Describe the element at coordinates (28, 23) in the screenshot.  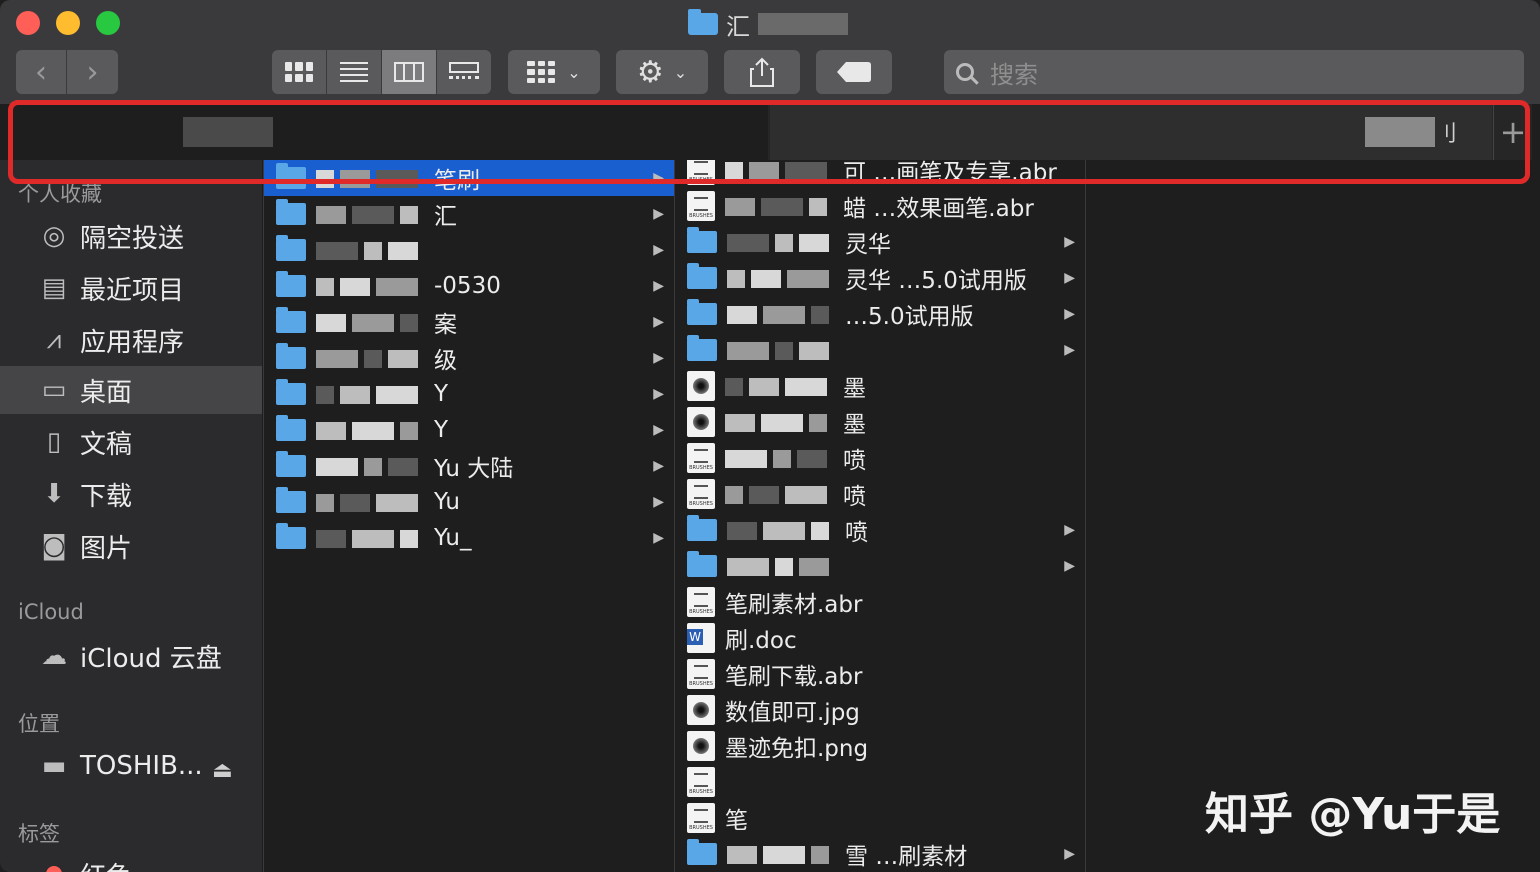
I see `close-button` at that location.